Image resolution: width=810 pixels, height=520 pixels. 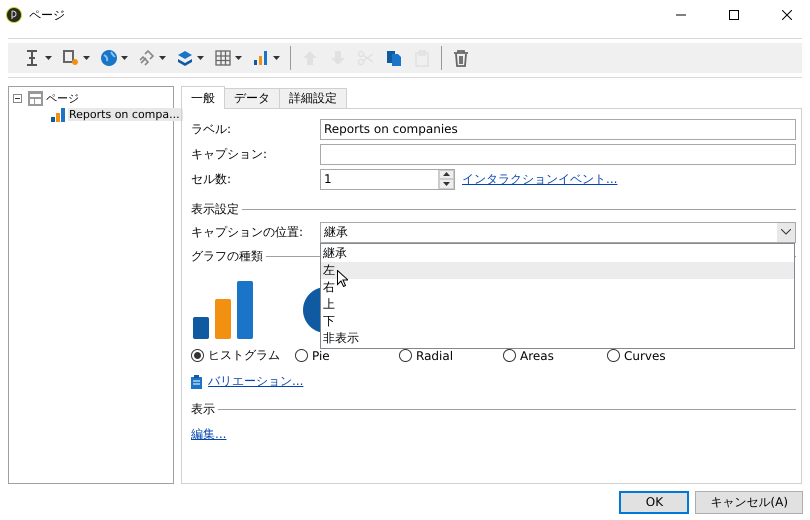 What do you see at coordinates (203, 409) in the screenshot?
I see `section-title: 表示` at bounding box center [203, 409].